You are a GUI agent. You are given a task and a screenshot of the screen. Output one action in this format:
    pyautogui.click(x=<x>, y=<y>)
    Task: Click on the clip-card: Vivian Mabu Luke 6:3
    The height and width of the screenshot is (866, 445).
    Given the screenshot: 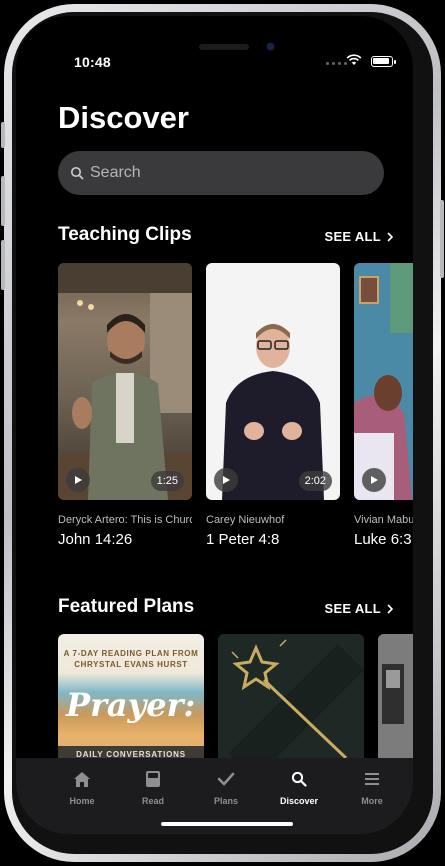 What is the action you would take?
    pyautogui.click(x=383, y=405)
    